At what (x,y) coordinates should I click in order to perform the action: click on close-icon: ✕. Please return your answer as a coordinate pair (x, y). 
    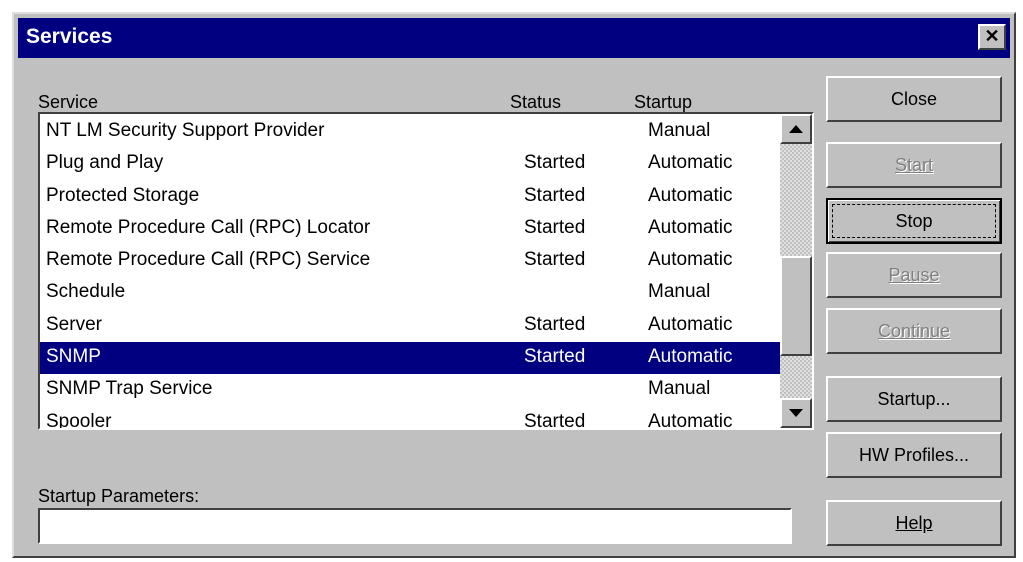
    Looking at the image, I should click on (992, 37).